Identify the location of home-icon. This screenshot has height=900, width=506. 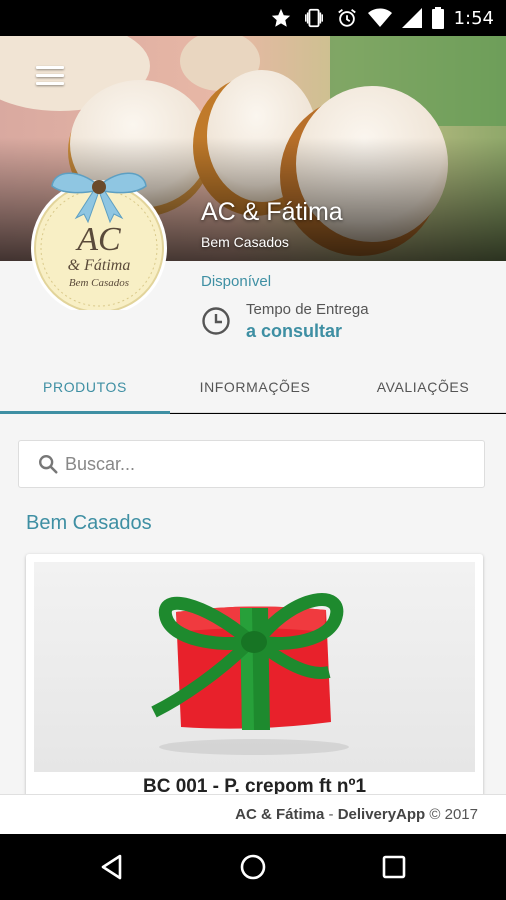
(253, 867).